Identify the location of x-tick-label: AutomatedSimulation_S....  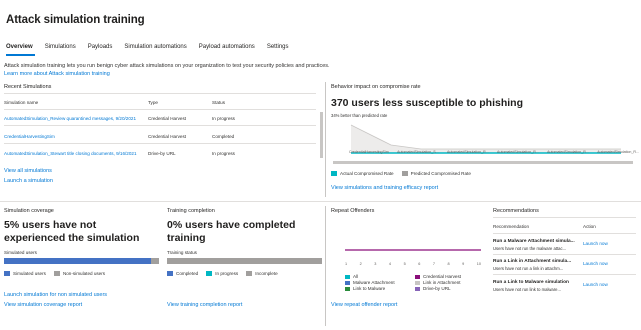
(418, 152).